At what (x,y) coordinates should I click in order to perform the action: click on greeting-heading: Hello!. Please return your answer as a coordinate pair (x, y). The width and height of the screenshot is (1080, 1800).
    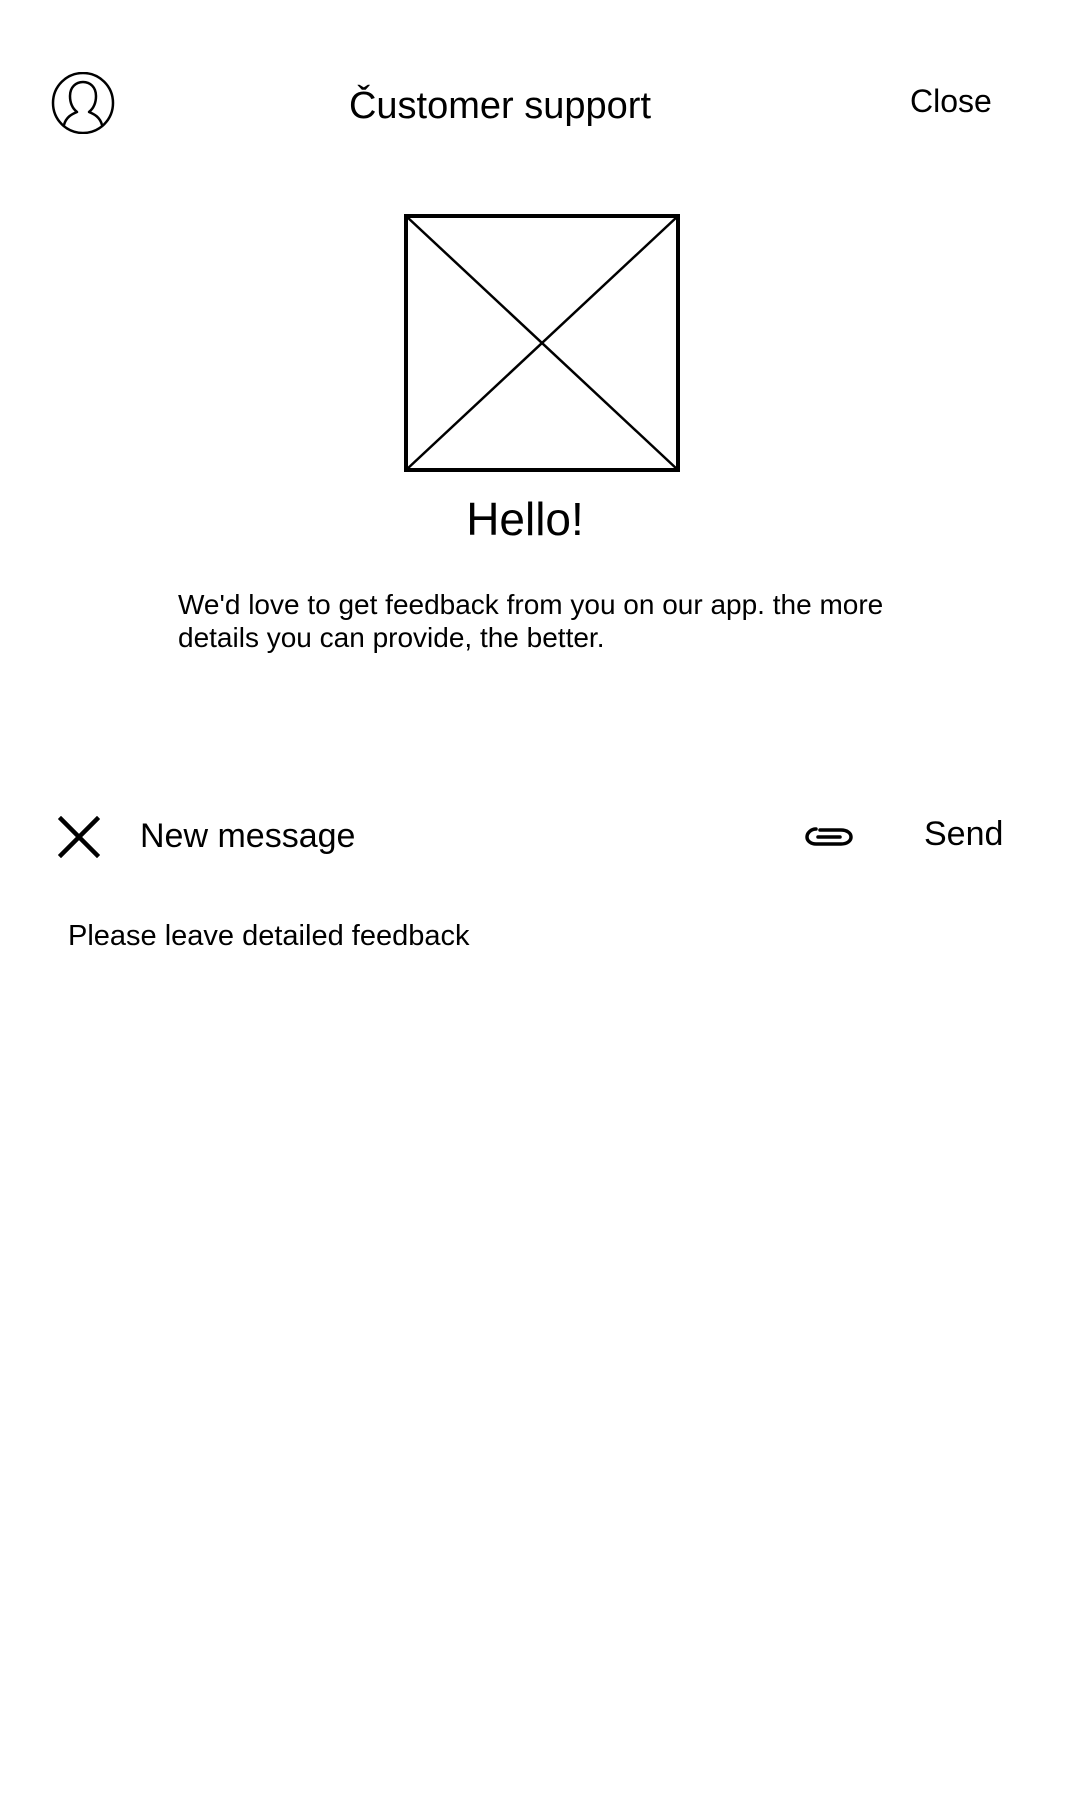
    Looking at the image, I should click on (525, 519).